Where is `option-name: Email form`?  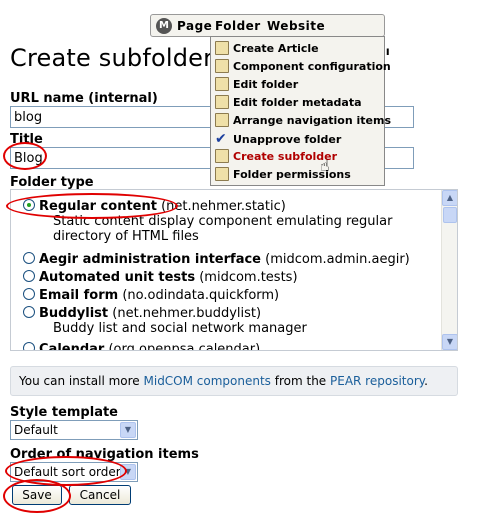 option-name: Email form is located at coordinates (79, 295).